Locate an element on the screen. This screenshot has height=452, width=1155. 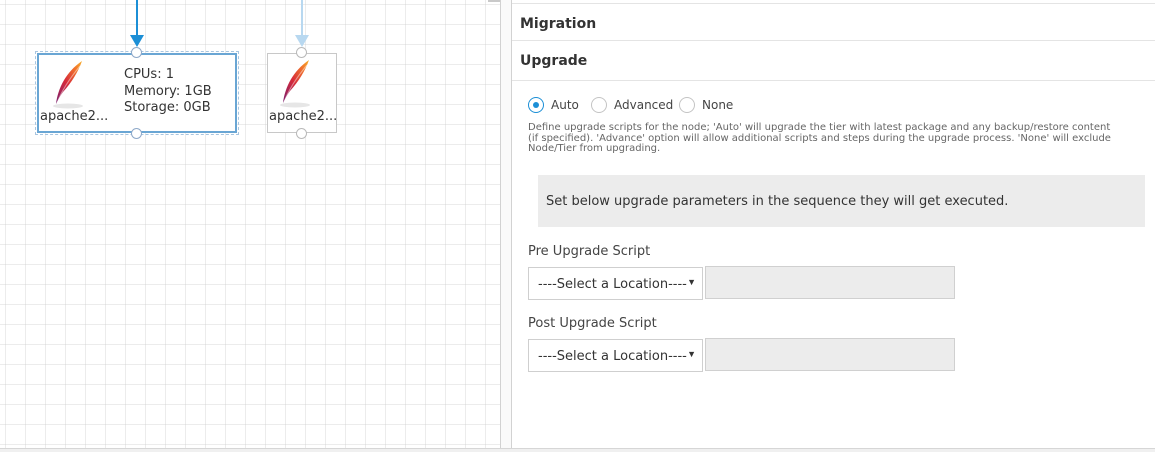
pre-upgrade-script-input is located at coordinates (830, 282).